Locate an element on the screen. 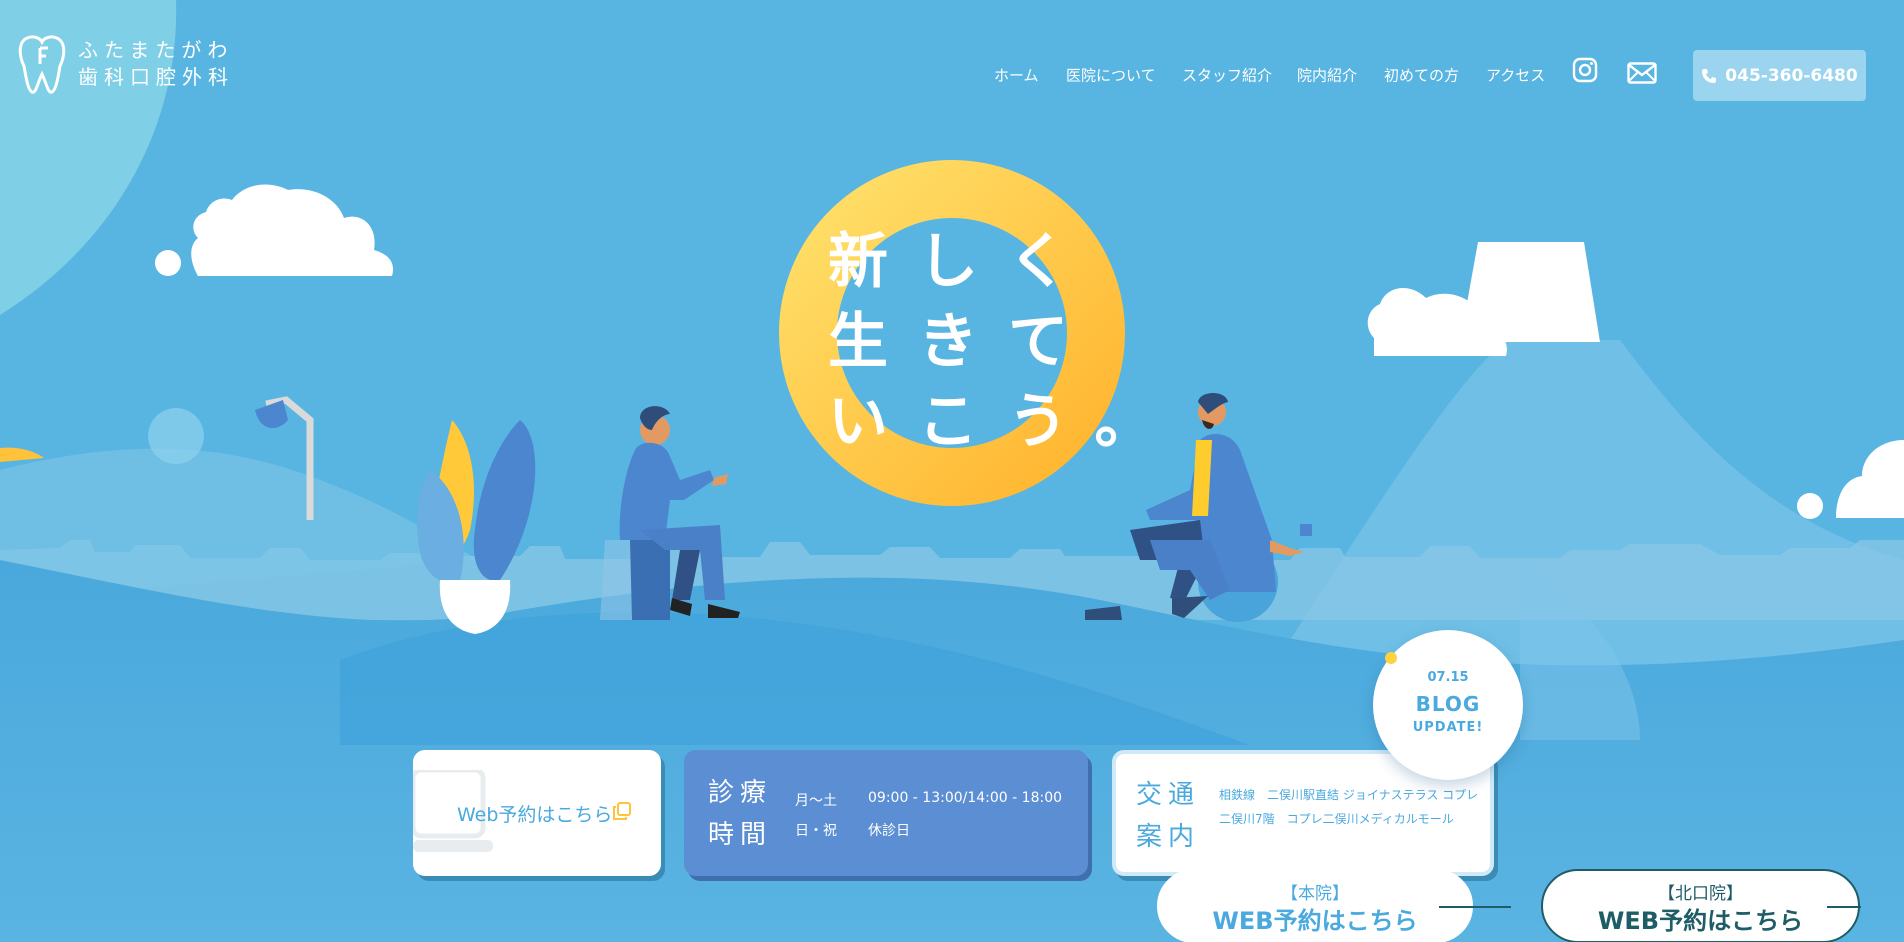 The image size is (1904, 942). blog-title: BLOG is located at coordinates (1448, 704).